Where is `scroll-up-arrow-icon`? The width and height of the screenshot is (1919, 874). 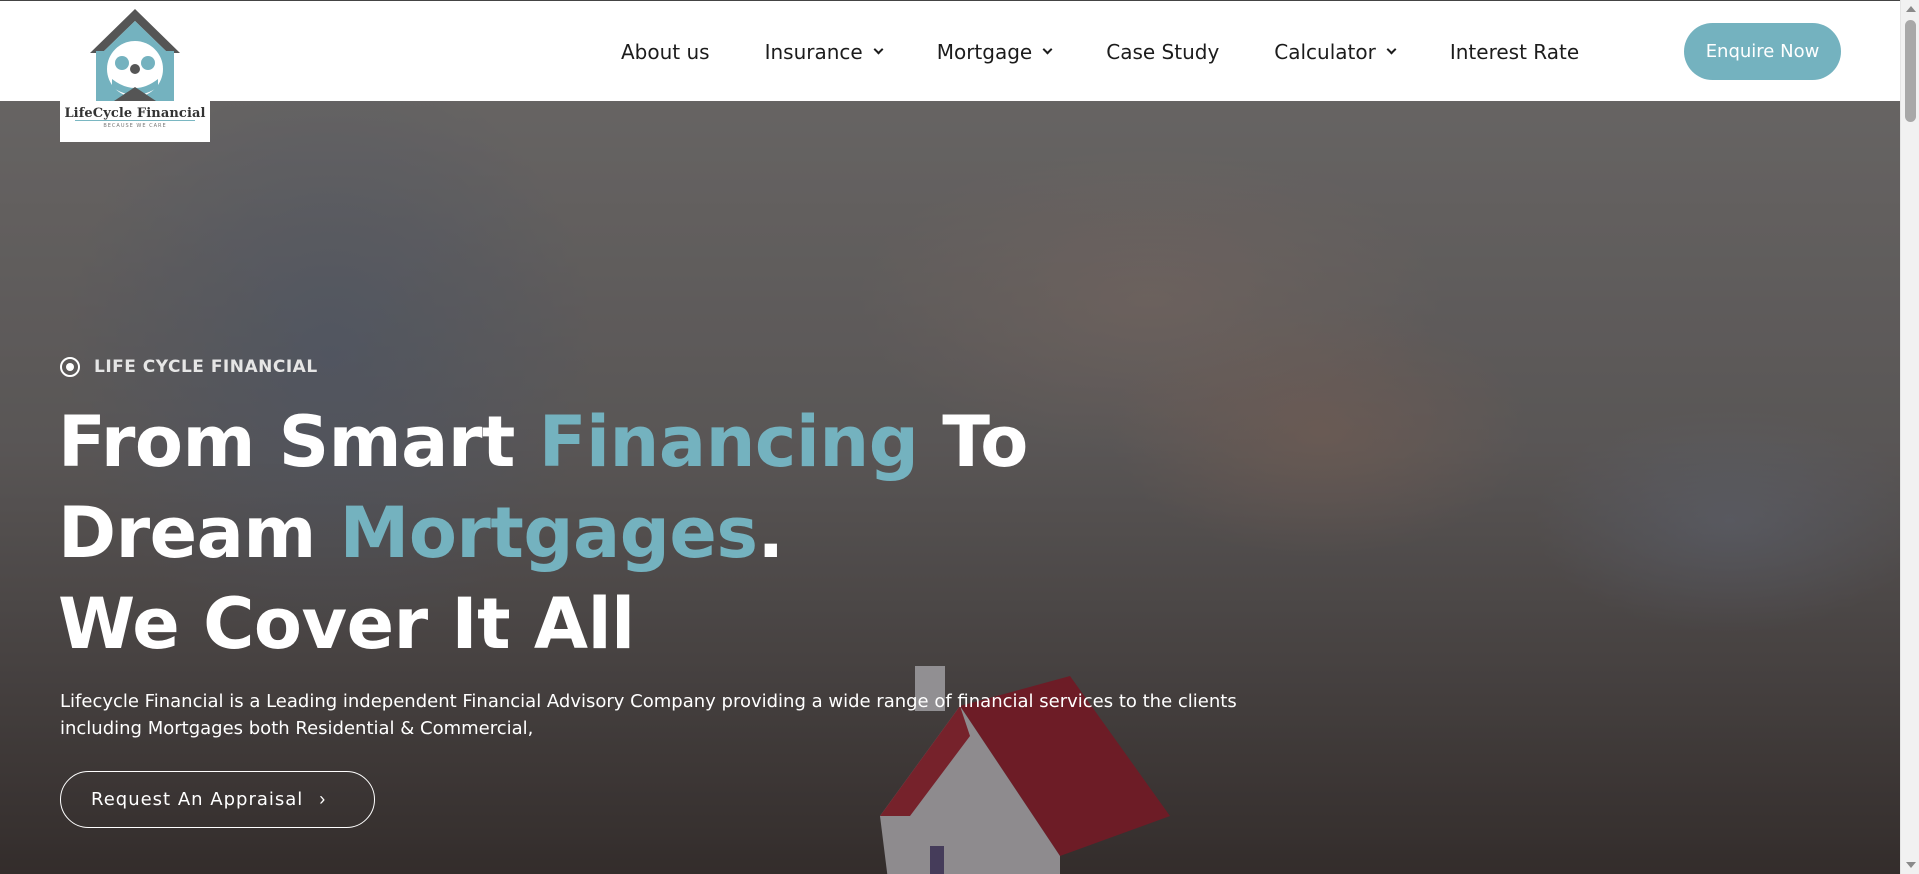 scroll-up-arrow-icon is located at coordinates (1911, 9).